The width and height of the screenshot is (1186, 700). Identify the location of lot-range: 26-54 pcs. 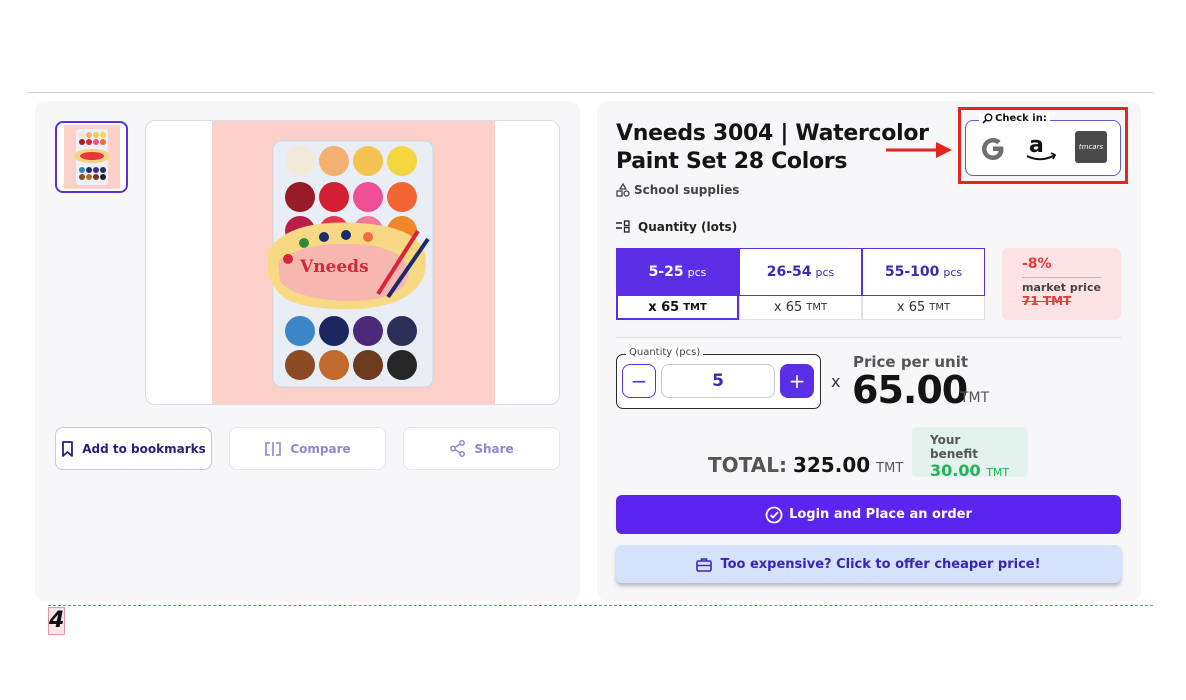
(800, 272).